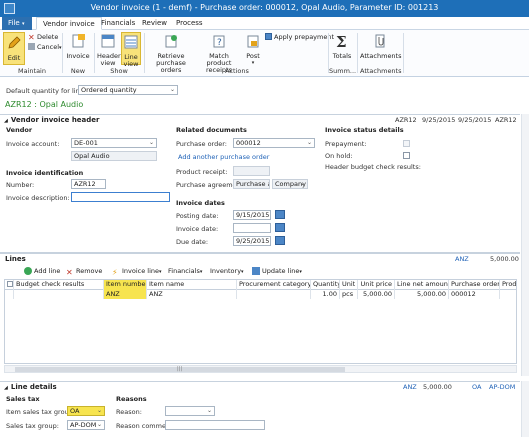 Image resolution: width=529 pixels, height=437 pixels. I want to click on invoice-account-field: DE-001 ⌄, so click(114, 143).